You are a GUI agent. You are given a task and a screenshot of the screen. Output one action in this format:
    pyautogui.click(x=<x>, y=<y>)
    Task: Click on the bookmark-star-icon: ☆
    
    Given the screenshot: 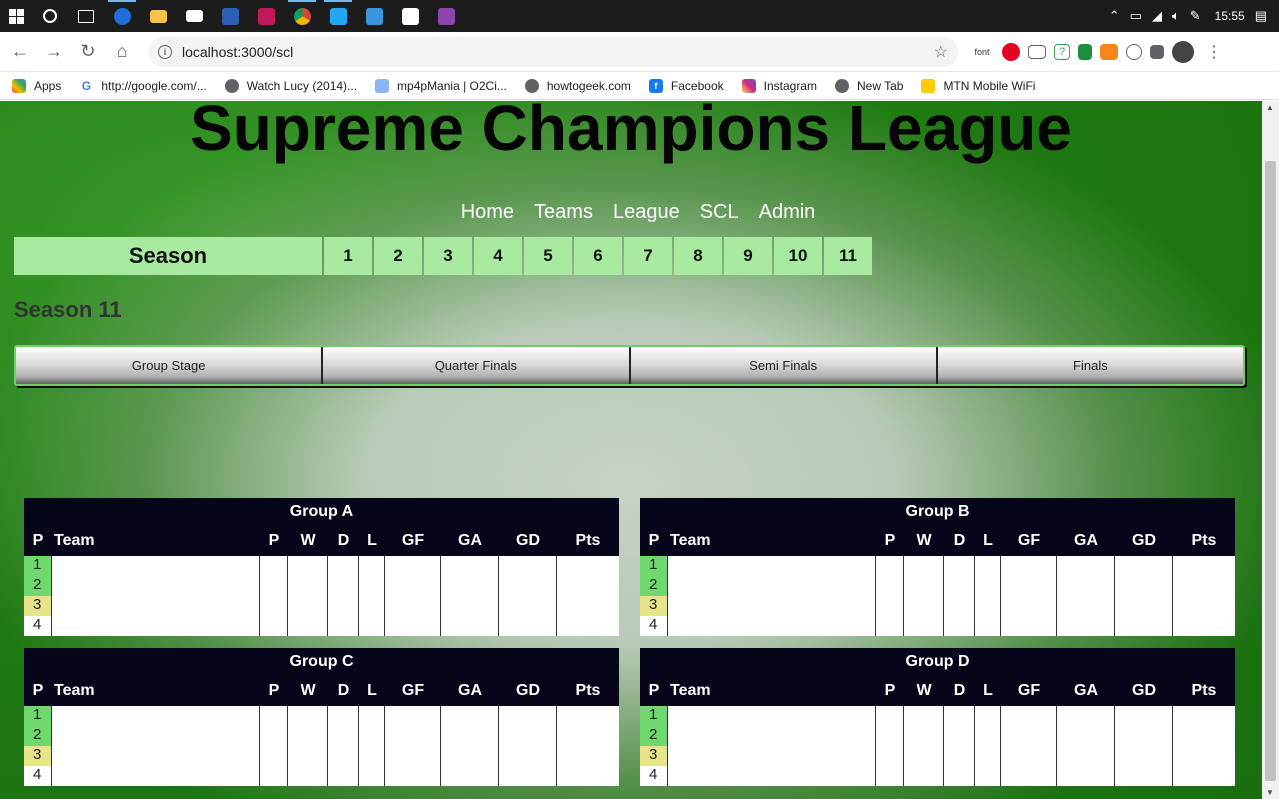 What is the action you would take?
    pyautogui.click(x=941, y=52)
    